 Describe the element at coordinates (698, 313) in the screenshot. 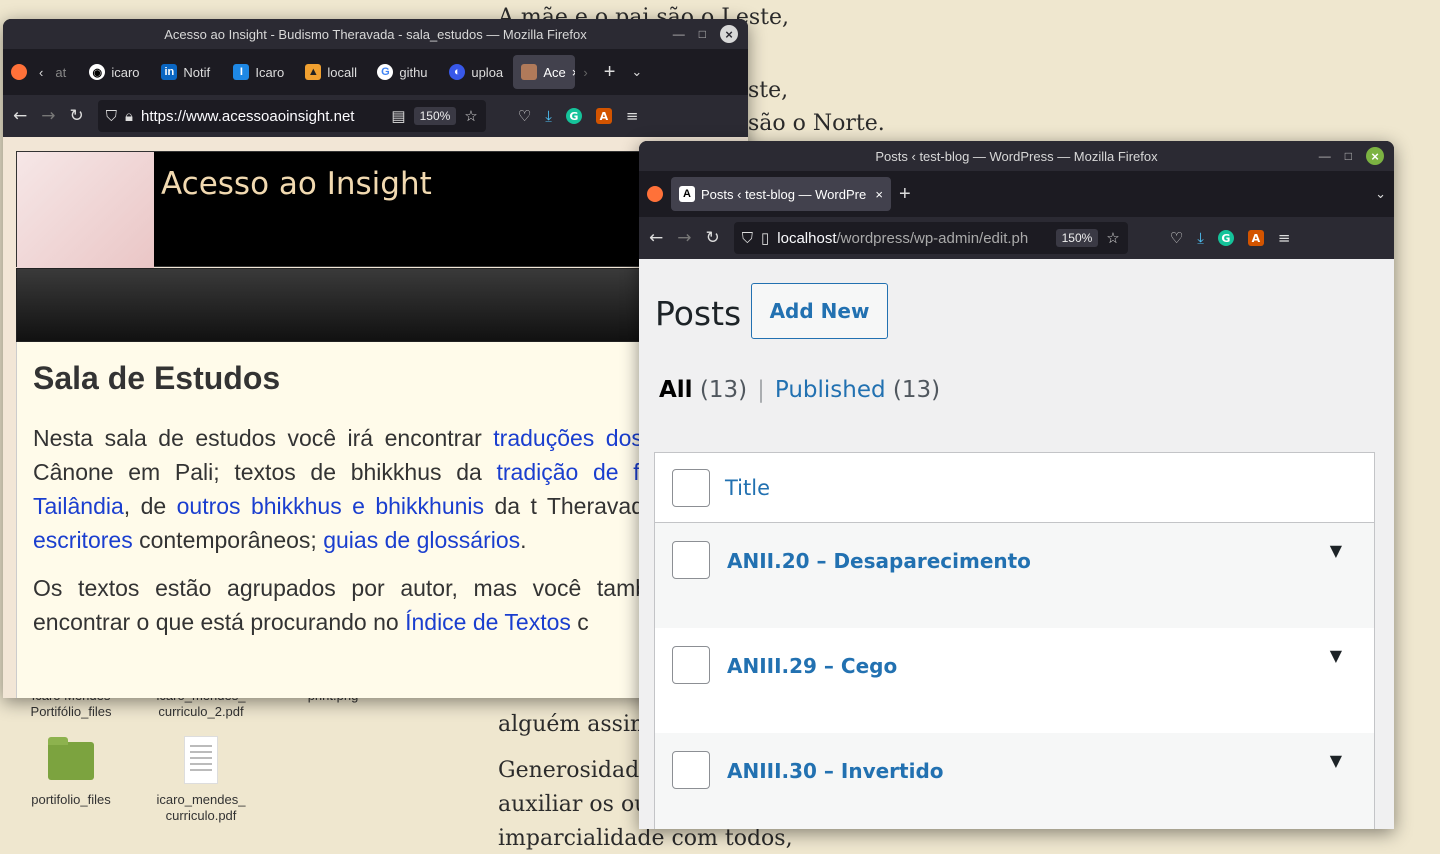

I see `page-title: Posts` at that location.